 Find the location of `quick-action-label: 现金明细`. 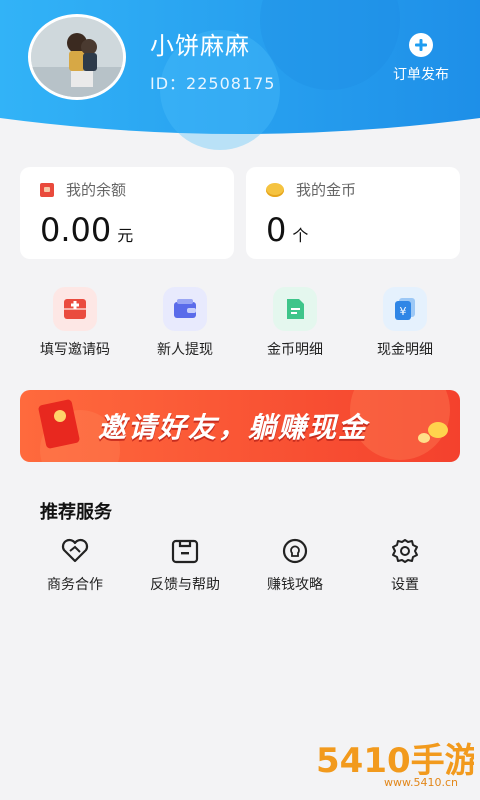

quick-action-label: 现金明细 is located at coordinates (405, 350).